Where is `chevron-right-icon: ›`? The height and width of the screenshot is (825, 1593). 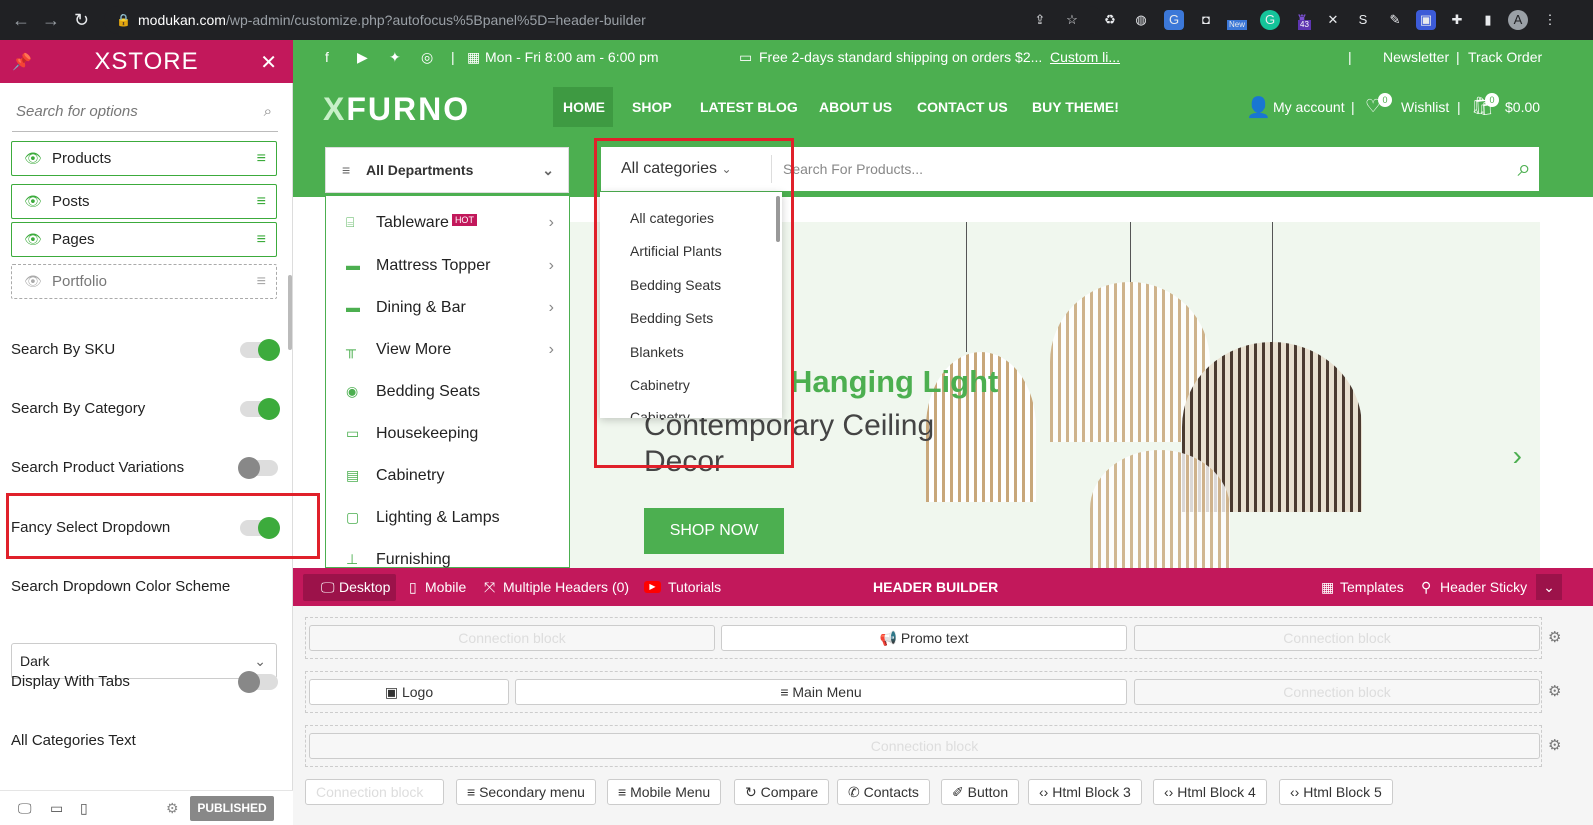
chevron-right-icon: › is located at coordinates (1517, 456).